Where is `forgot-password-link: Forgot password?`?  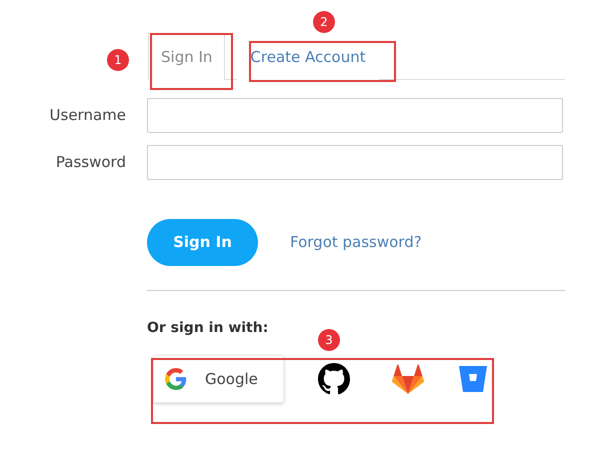
forgot-password-link: Forgot password? is located at coordinates (356, 242).